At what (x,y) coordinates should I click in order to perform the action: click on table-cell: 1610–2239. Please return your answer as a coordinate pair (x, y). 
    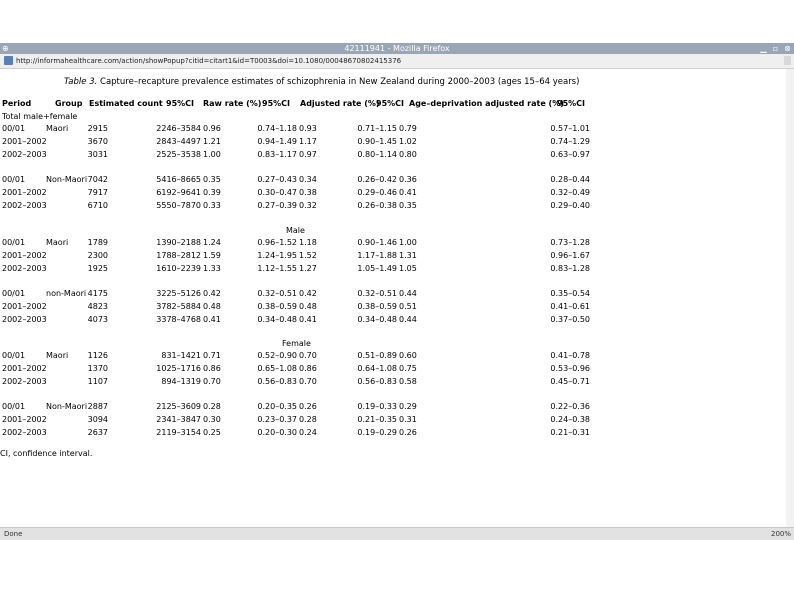
    Looking at the image, I should click on (178, 268).